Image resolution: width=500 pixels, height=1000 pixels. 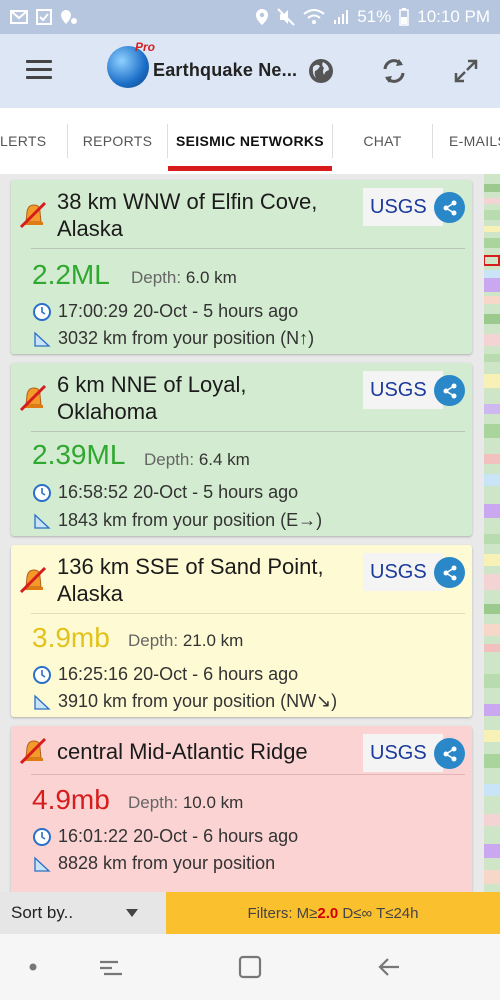 I want to click on quake-location: 6 km NNE of Loyal, Oklahoma, so click(x=152, y=398).